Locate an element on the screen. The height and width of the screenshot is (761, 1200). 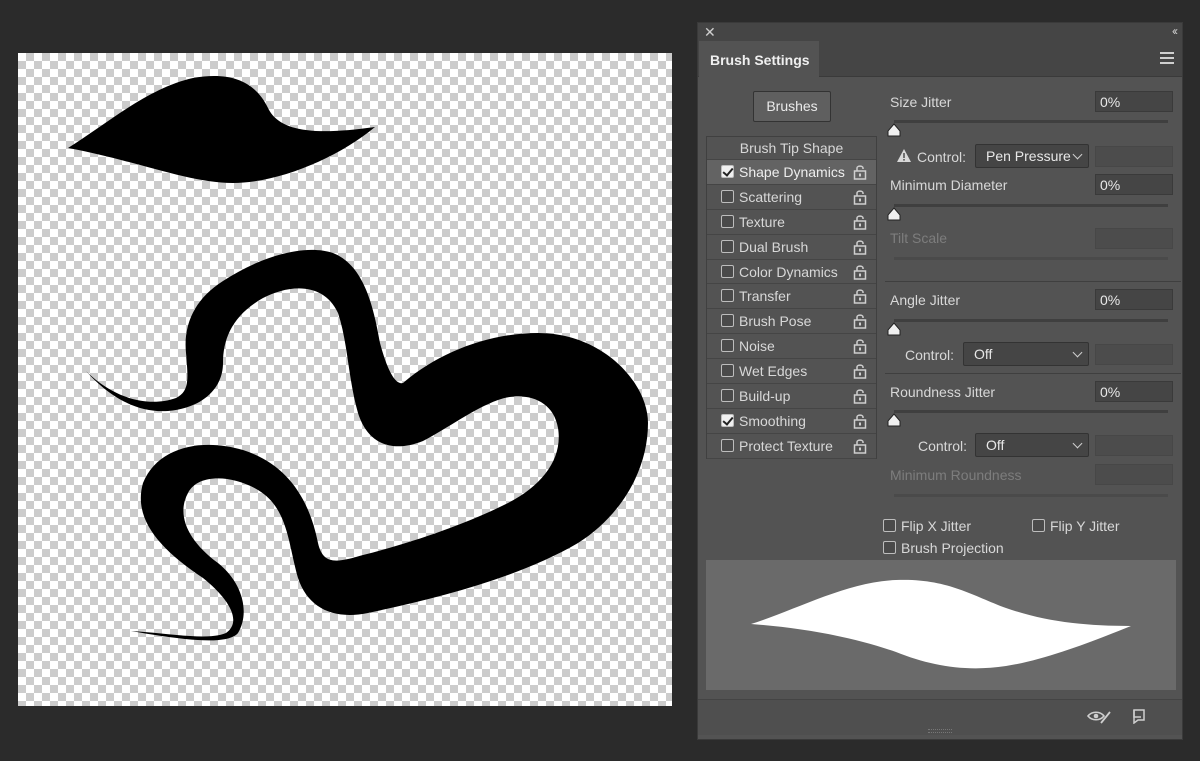
close-icon: ✕ is located at coordinates (710, 32).